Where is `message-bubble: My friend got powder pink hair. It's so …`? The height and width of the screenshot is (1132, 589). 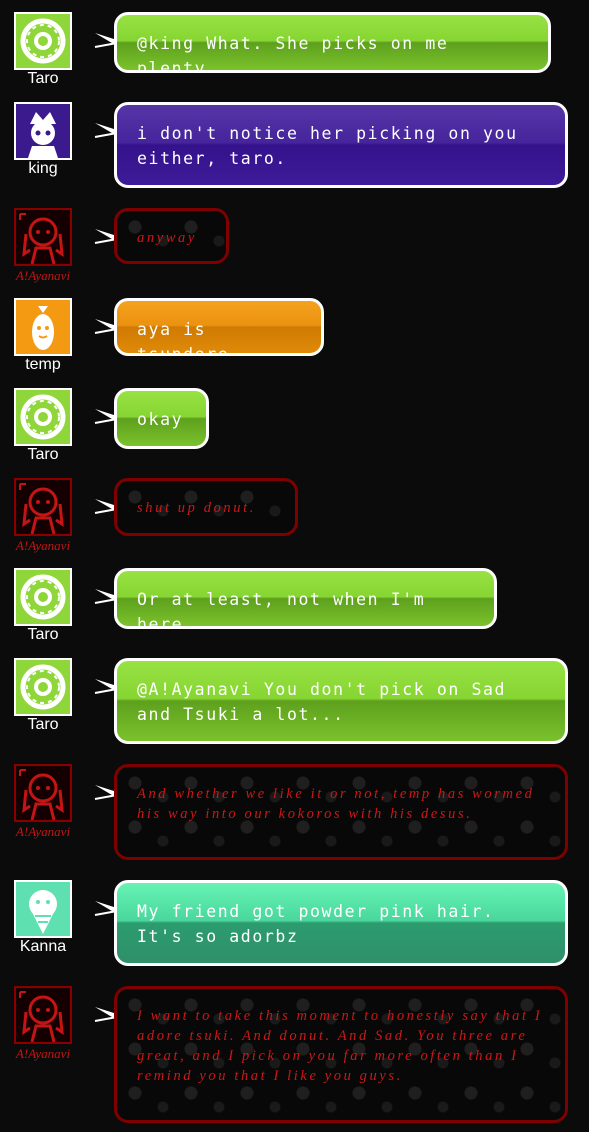 message-bubble: My friend got powder pink hair. It's so … is located at coordinates (341, 923).